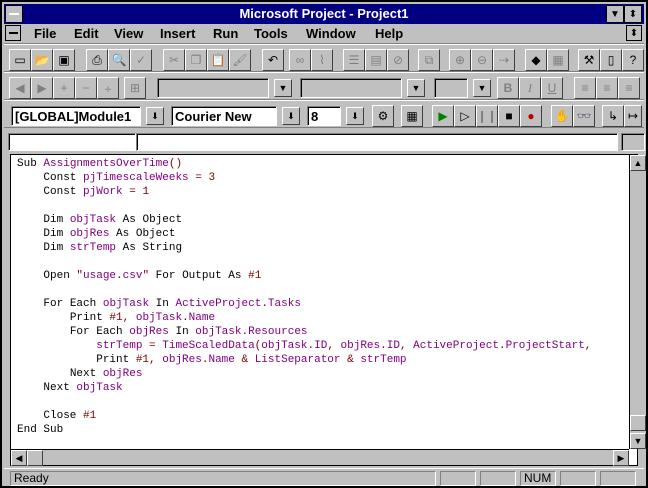 The height and width of the screenshot is (488, 648). Describe the element at coordinates (304, 248) in the screenshot. I see `code-line: Dim strTemp As String` at that location.